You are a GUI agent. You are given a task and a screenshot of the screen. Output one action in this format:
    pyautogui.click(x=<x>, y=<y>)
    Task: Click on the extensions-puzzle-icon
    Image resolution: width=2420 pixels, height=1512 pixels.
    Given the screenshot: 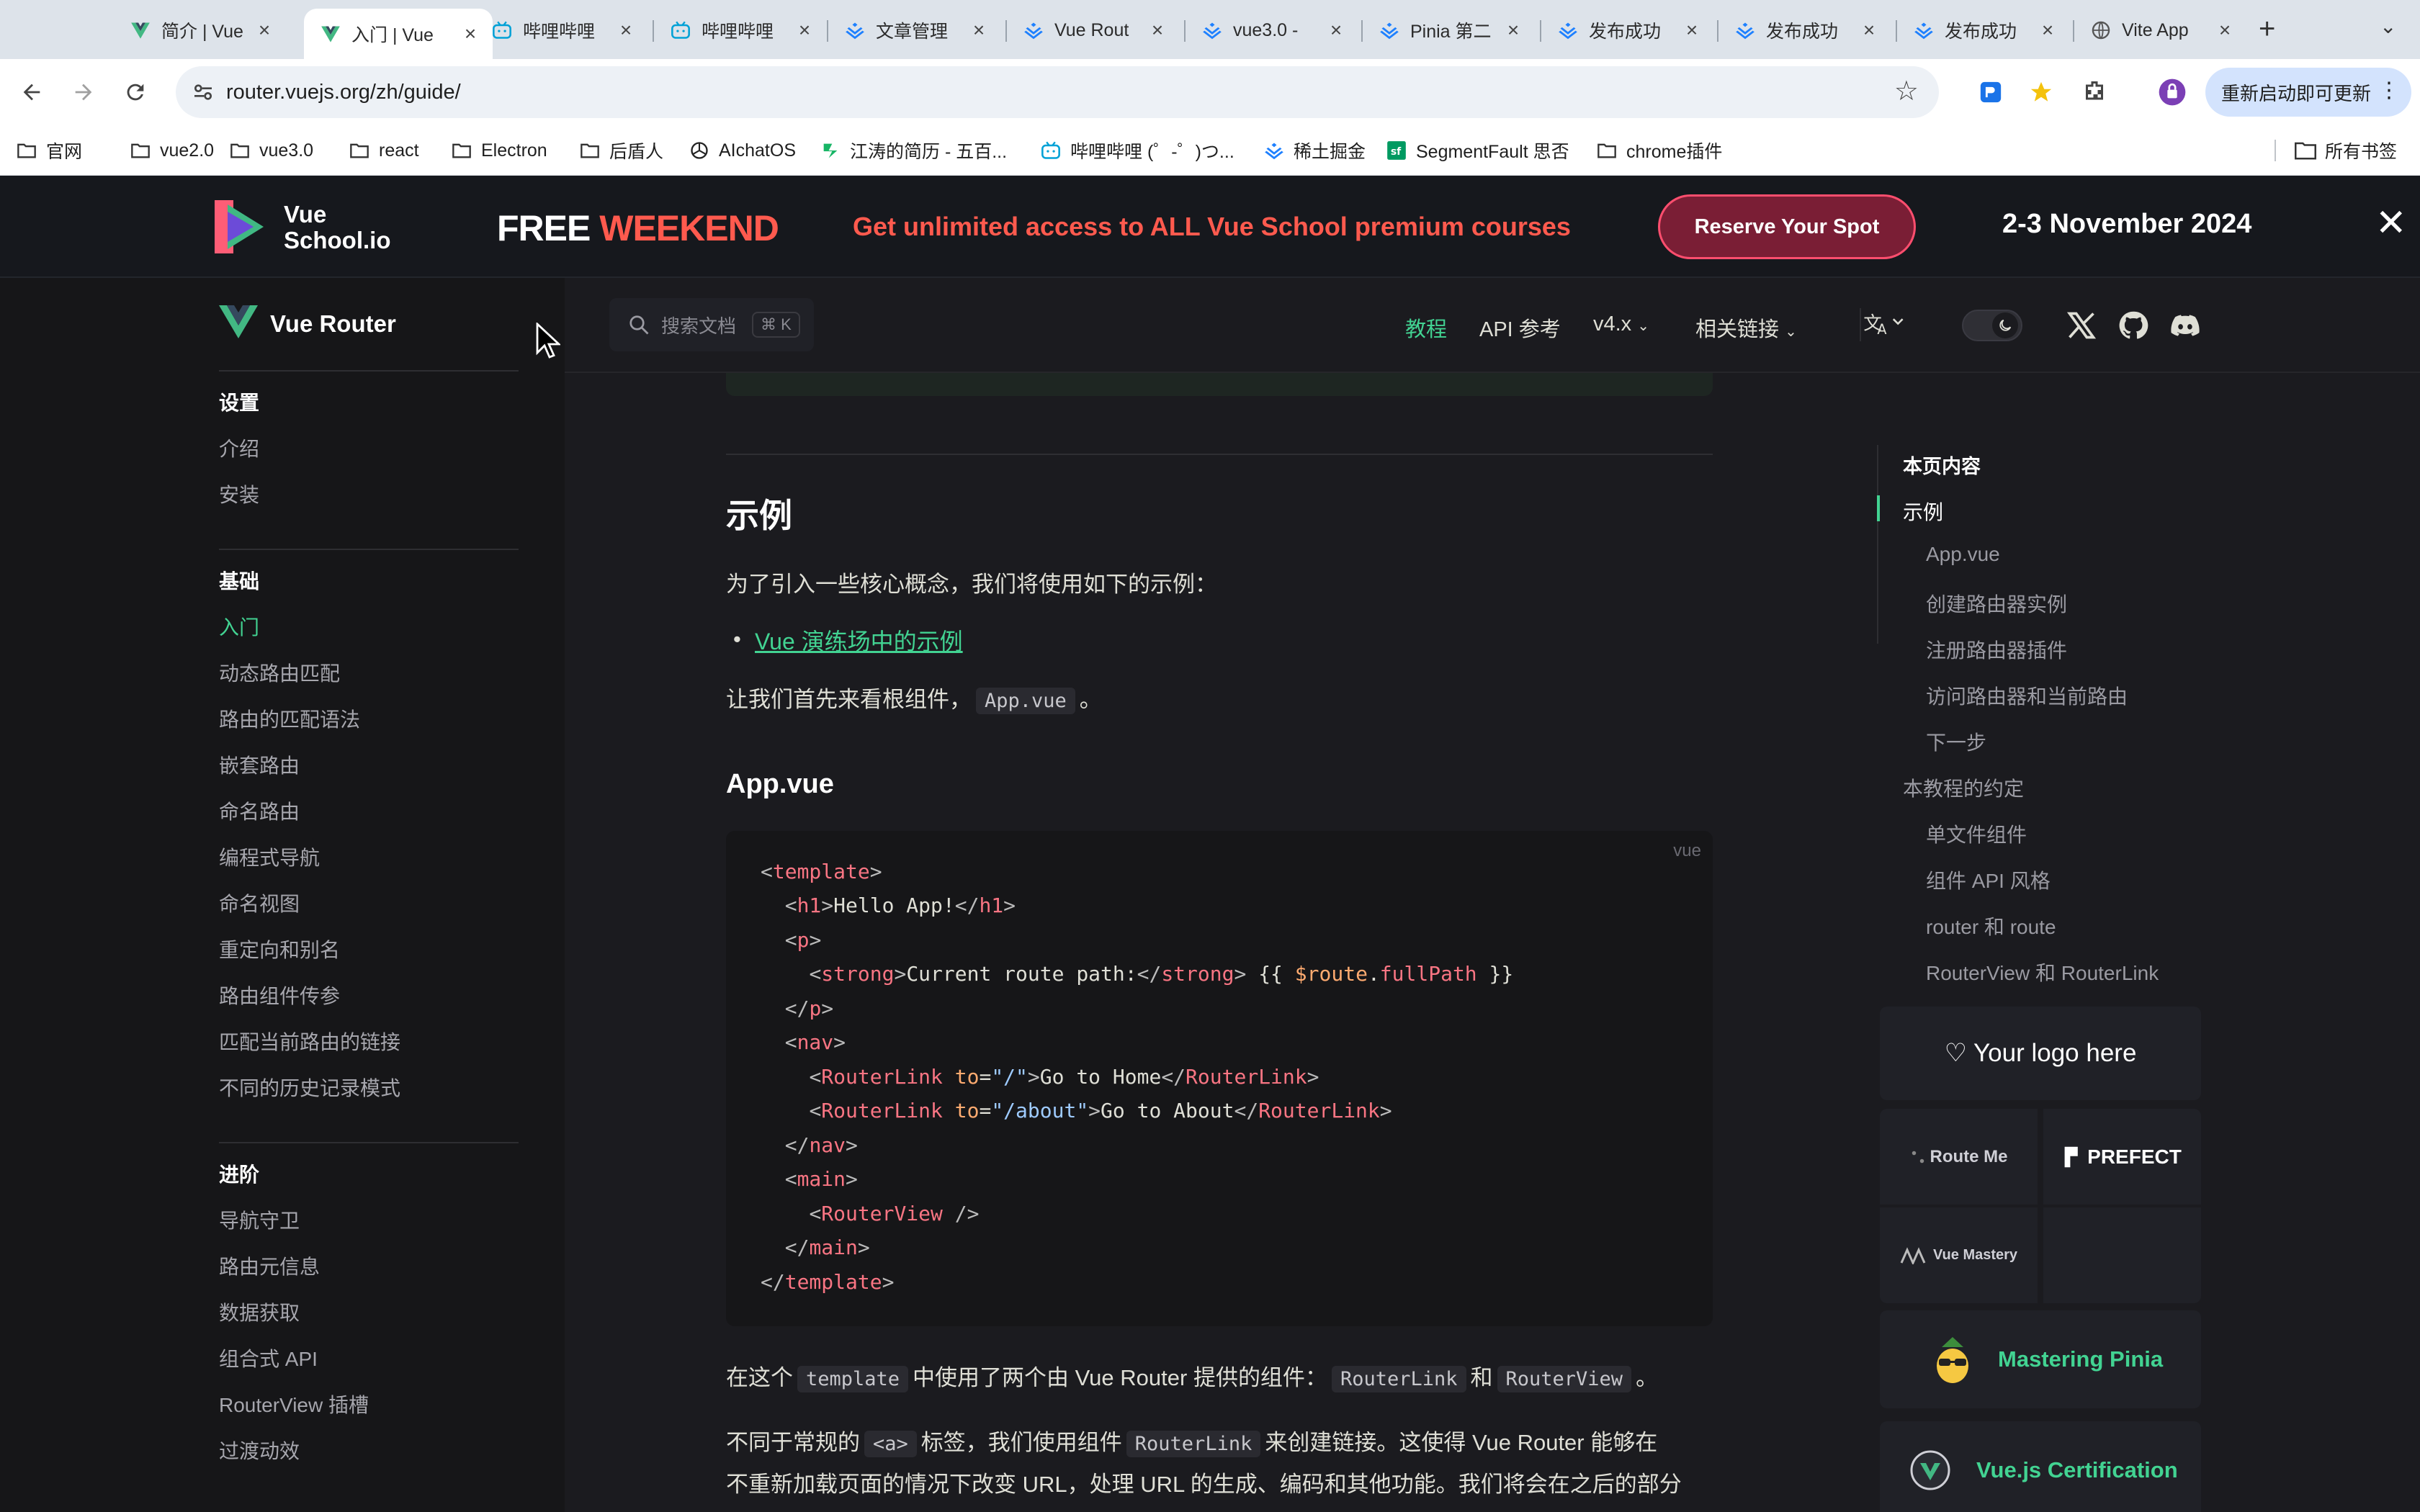 What is the action you would take?
    pyautogui.click(x=2094, y=92)
    